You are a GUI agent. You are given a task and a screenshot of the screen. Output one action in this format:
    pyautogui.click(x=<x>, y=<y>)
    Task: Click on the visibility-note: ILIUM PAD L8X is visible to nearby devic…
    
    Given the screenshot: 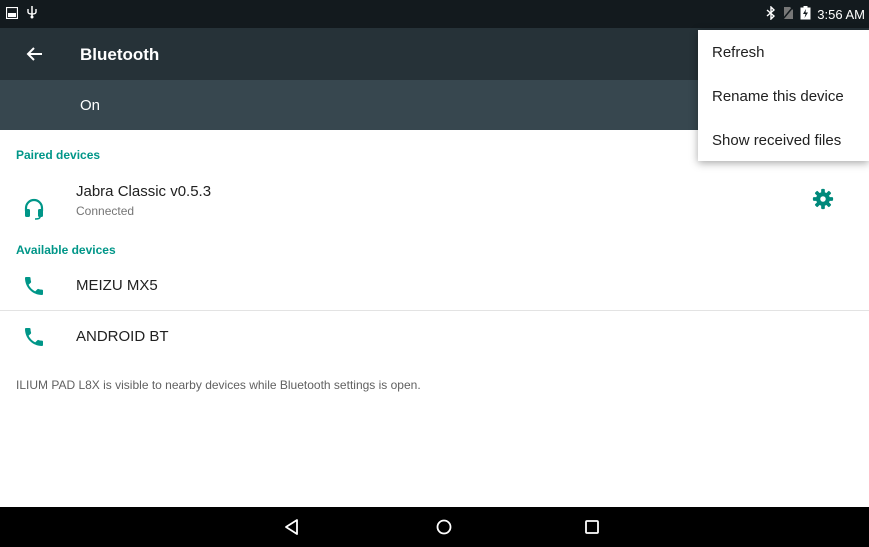 What is the action you would take?
    pyautogui.click(x=218, y=385)
    